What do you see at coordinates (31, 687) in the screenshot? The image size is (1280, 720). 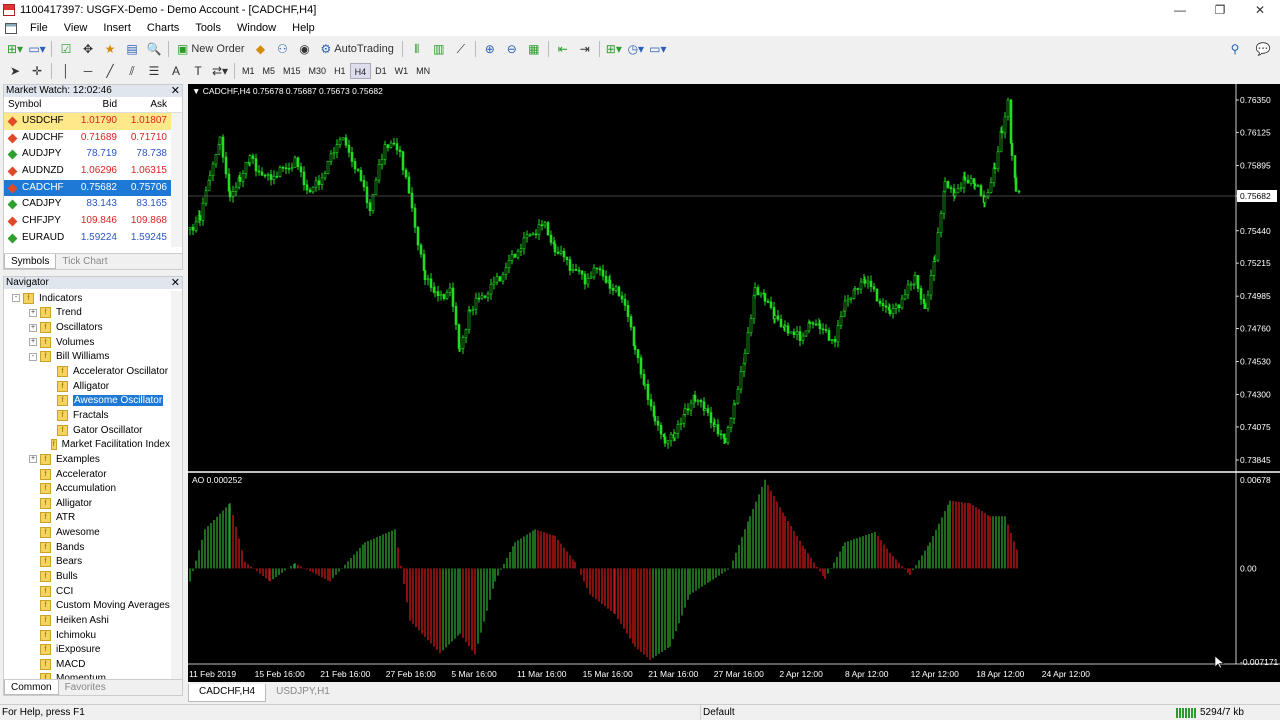 I see `tab-common: Common` at bounding box center [31, 687].